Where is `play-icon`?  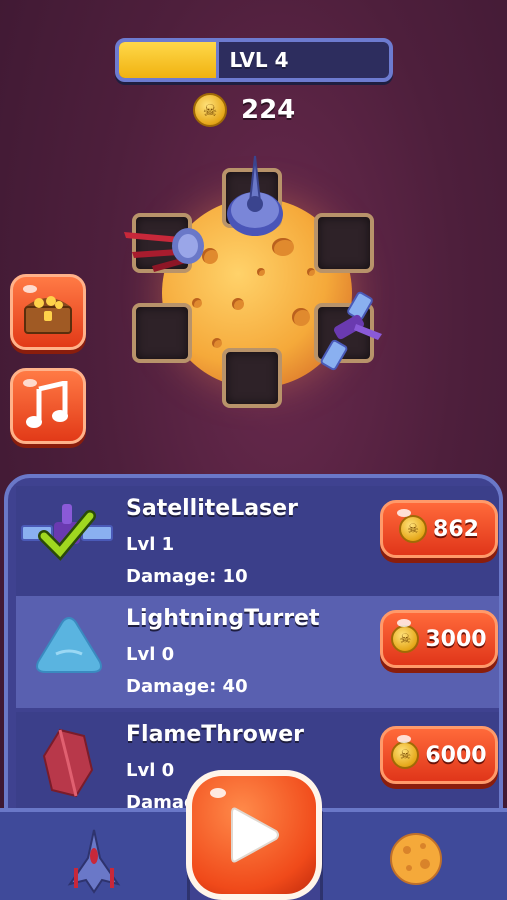 play-icon is located at coordinates (255, 835).